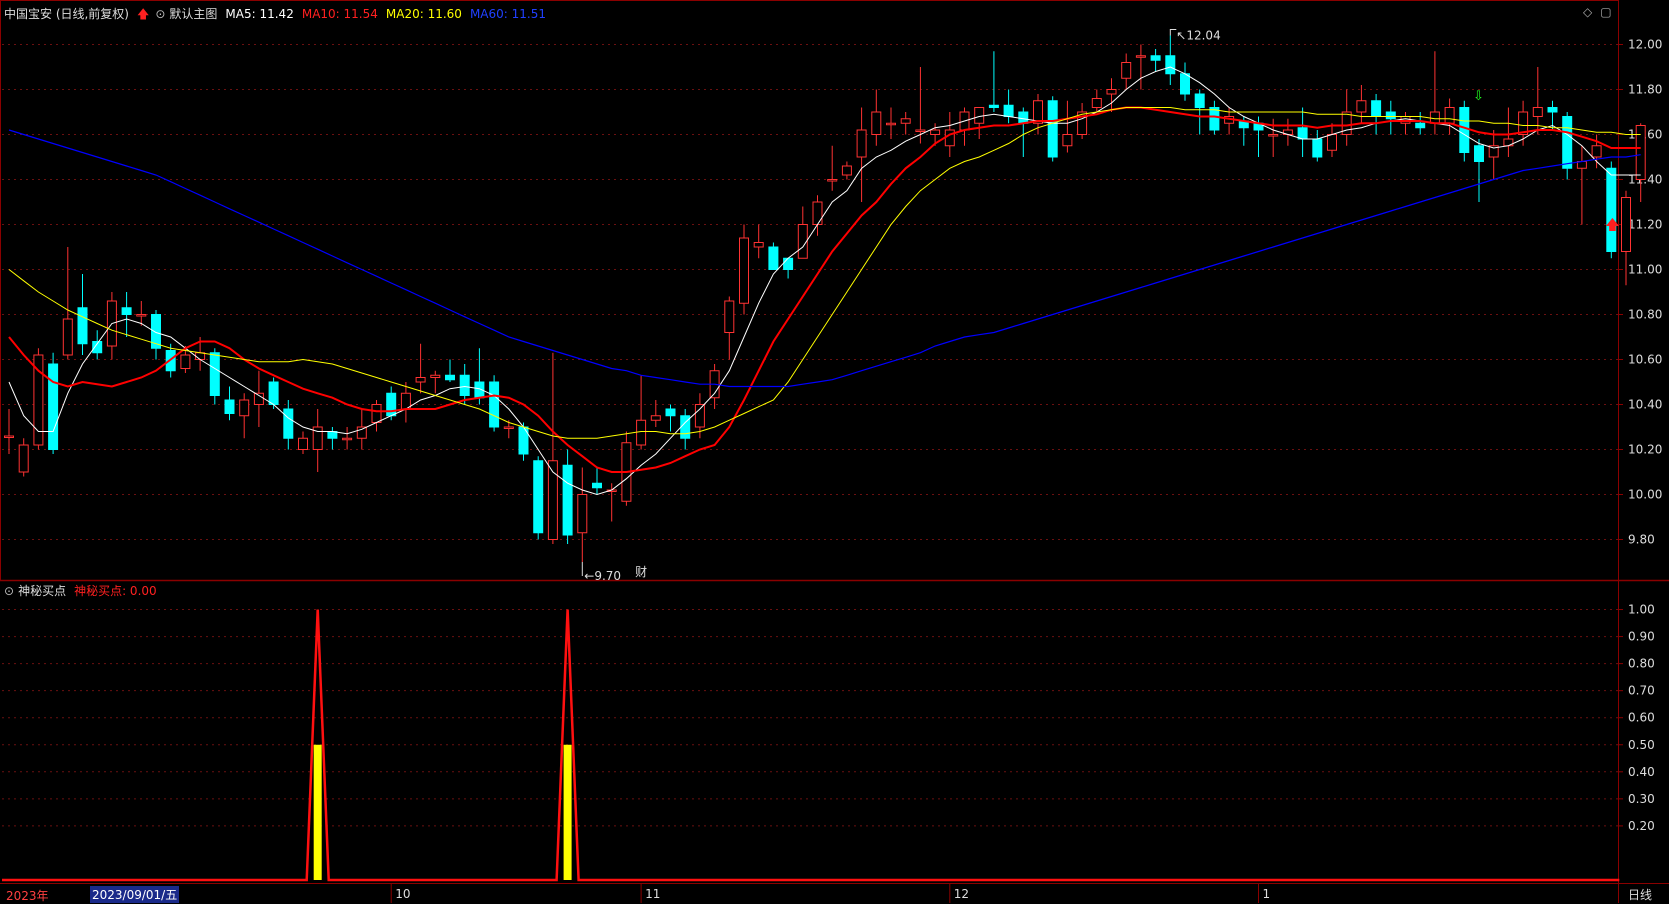 The image size is (1669, 904). I want to click on indicator-name: 神秘买点, so click(42, 591).